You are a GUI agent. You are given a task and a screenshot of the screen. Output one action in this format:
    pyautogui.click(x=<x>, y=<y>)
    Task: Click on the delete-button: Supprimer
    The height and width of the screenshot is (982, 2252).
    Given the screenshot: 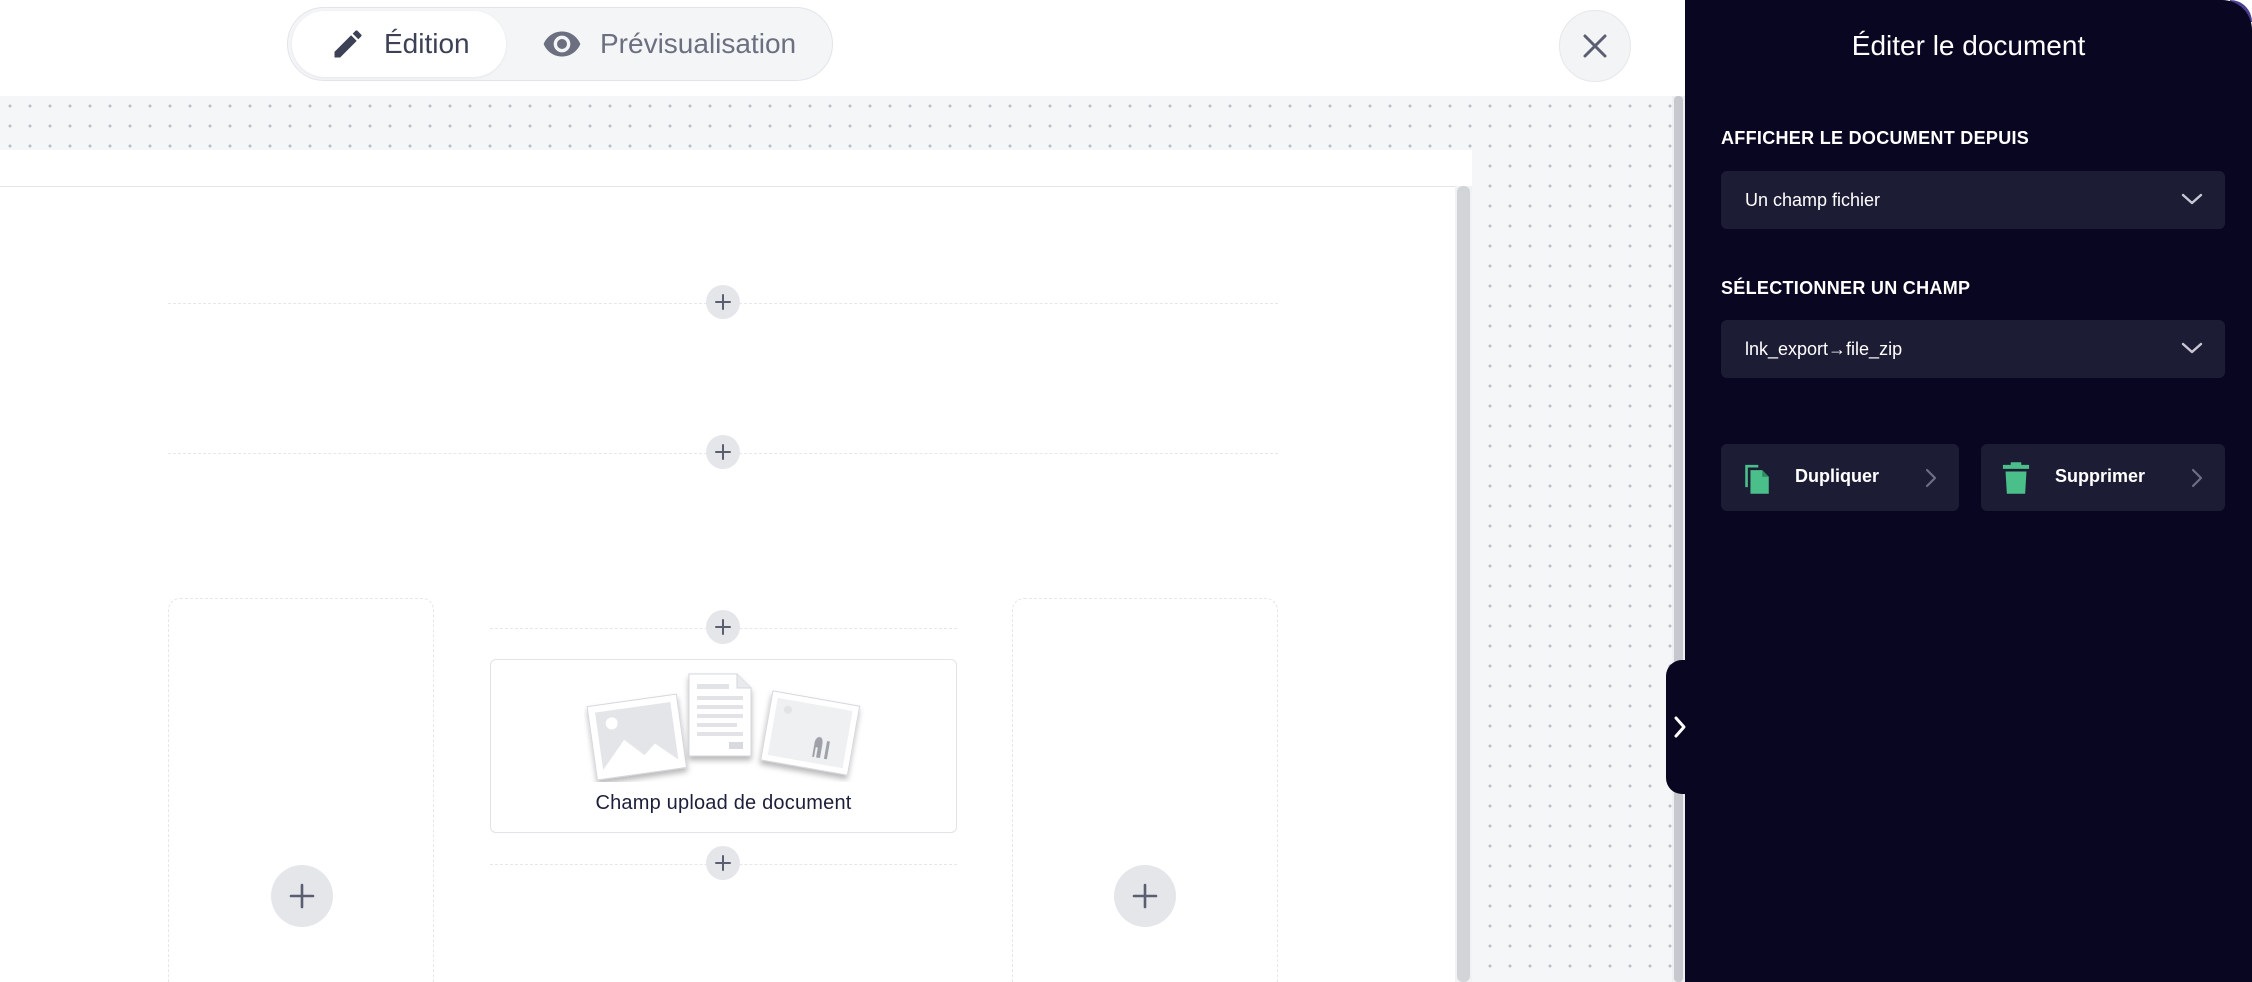 What is the action you would take?
    pyautogui.click(x=2103, y=477)
    